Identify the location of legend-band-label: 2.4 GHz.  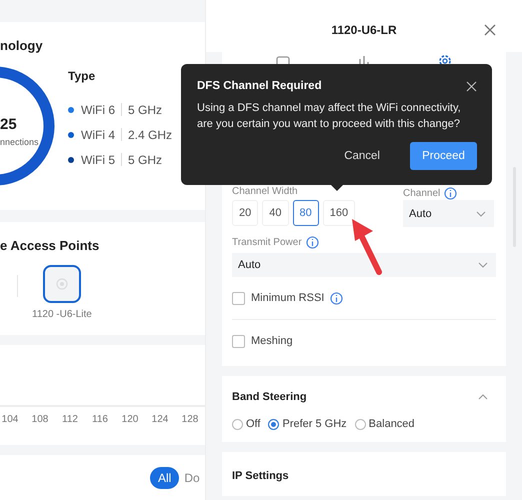
(150, 135).